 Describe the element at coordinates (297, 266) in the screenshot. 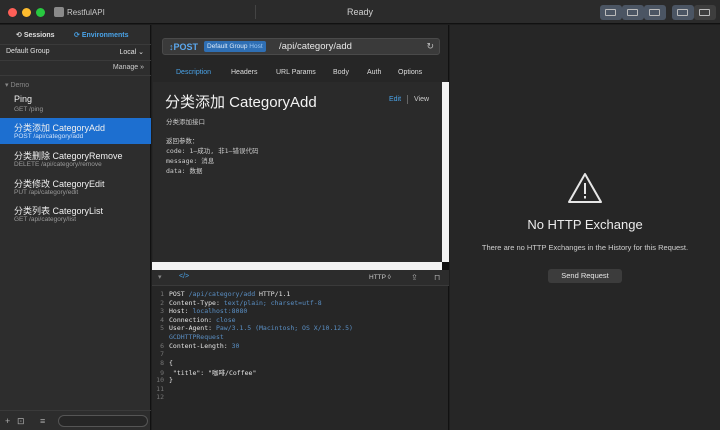

I see `scrollbar-track-horizontal` at that location.